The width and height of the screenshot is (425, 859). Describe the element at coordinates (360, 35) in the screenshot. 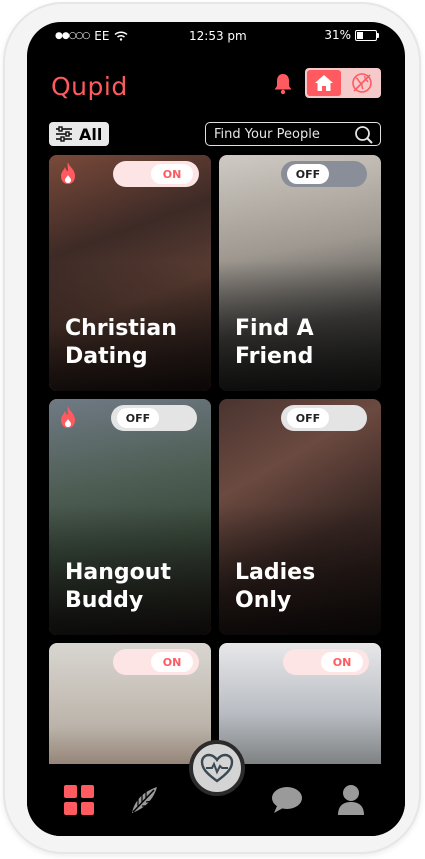

I see `battery-level` at that location.